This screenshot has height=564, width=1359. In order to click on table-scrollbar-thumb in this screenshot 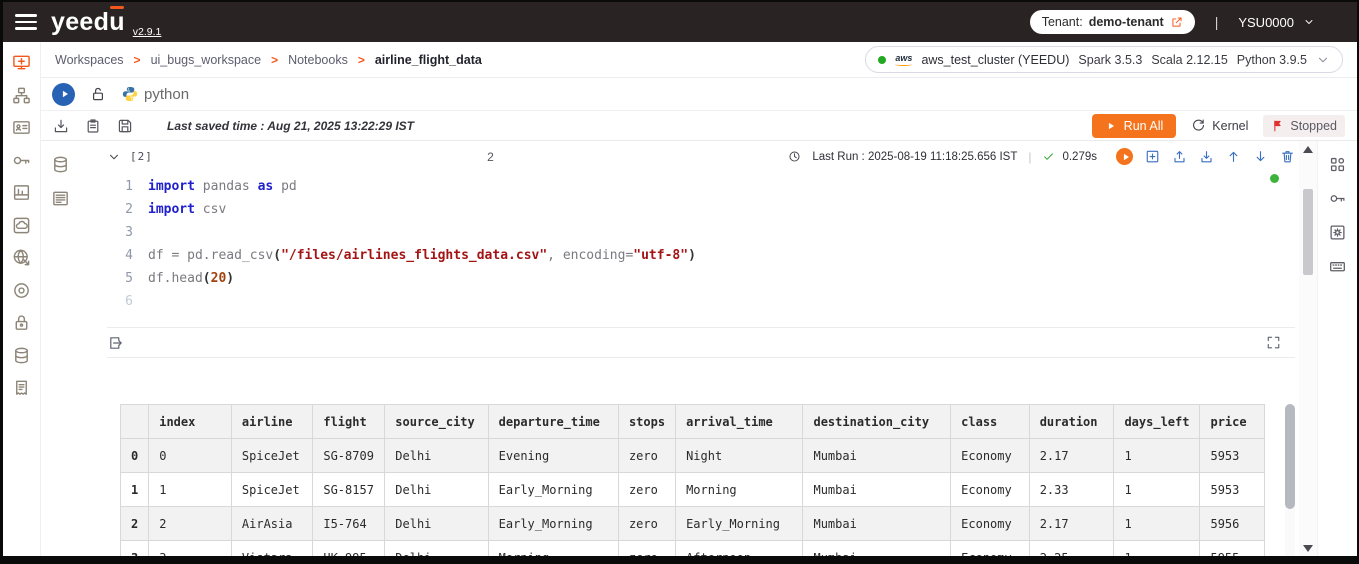, I will do `click(1290, 456)`.